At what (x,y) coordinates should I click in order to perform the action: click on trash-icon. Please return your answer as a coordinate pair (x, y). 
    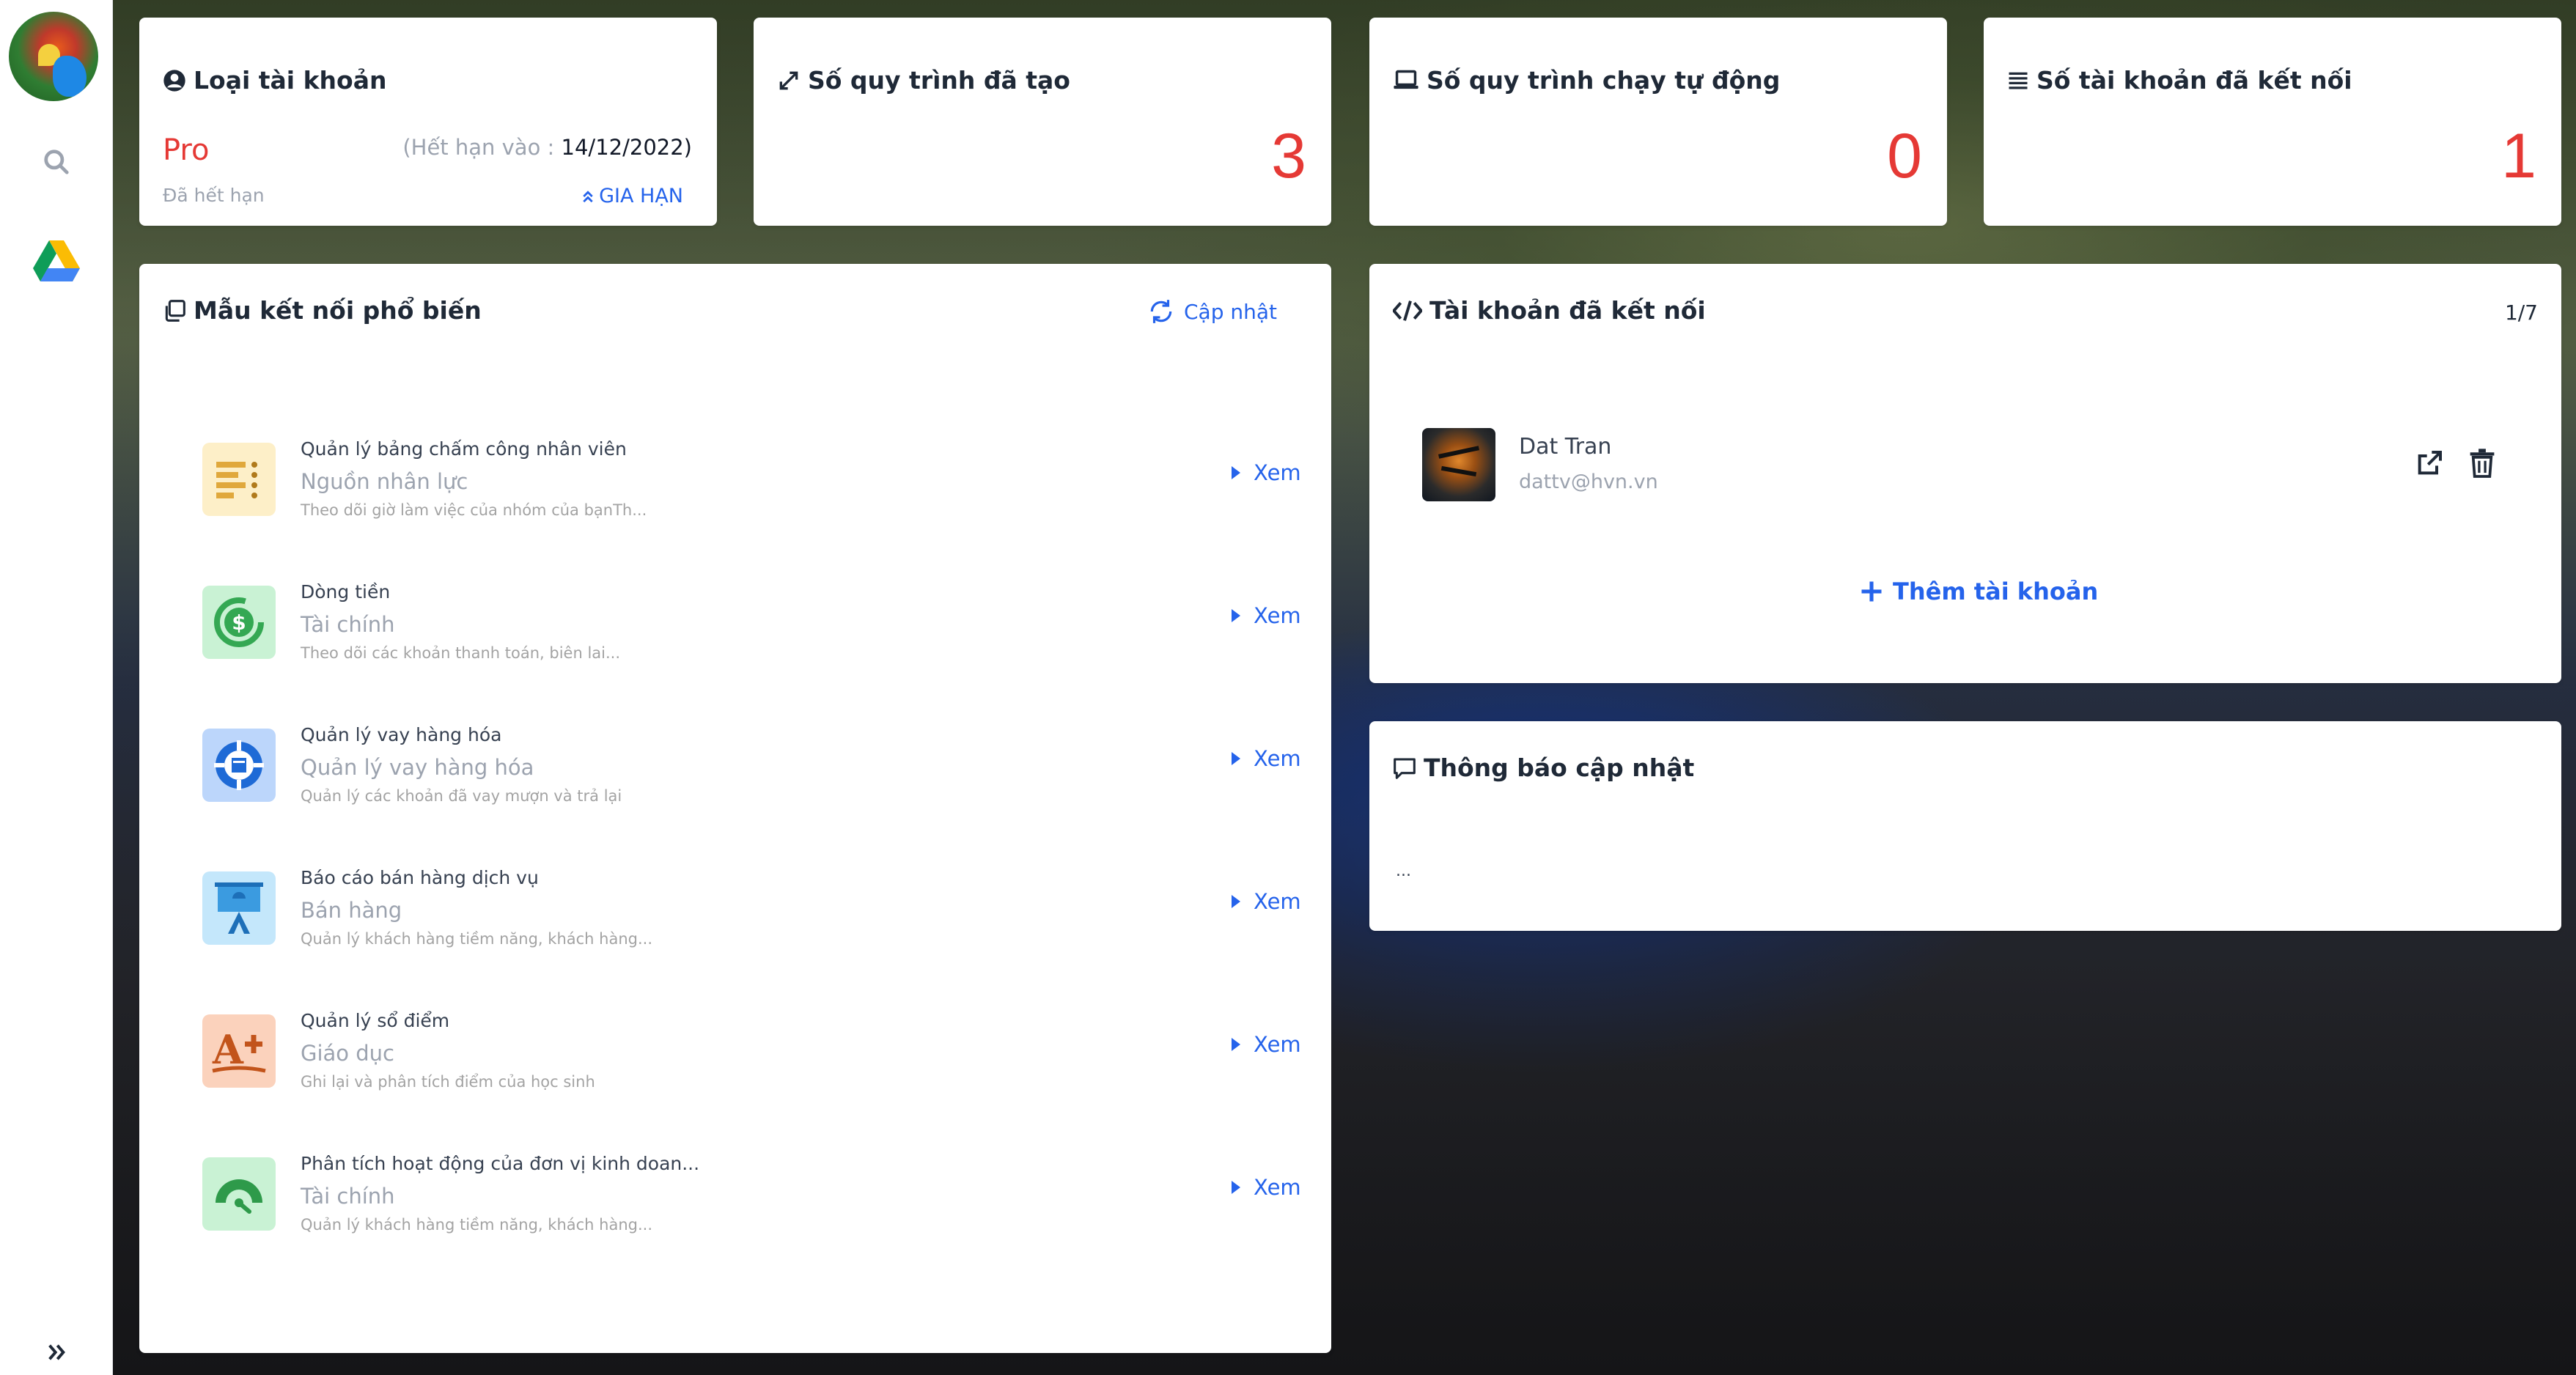
    Looking at the image, I should click on (2482, 464).